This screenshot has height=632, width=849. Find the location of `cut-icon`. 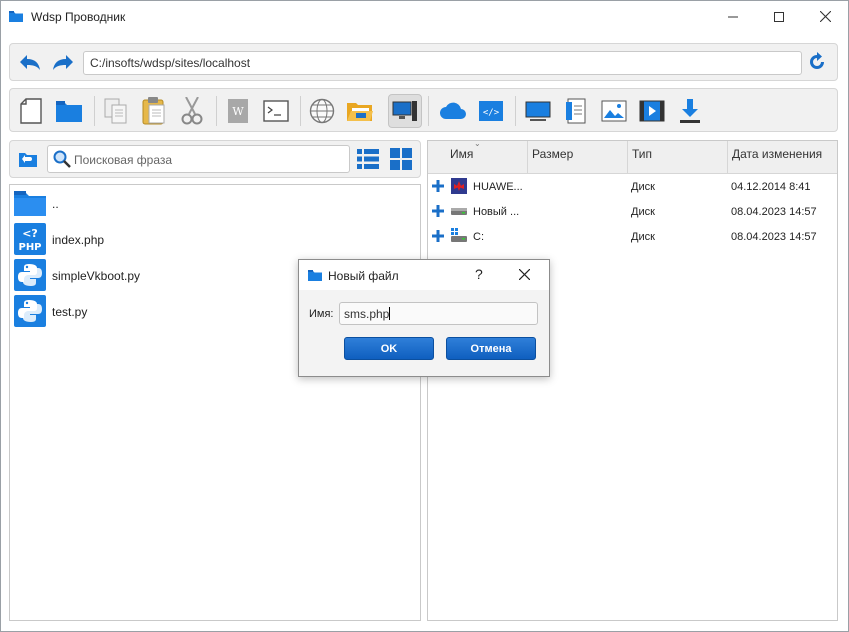

cut-icon is located at coordinates (192, 111).